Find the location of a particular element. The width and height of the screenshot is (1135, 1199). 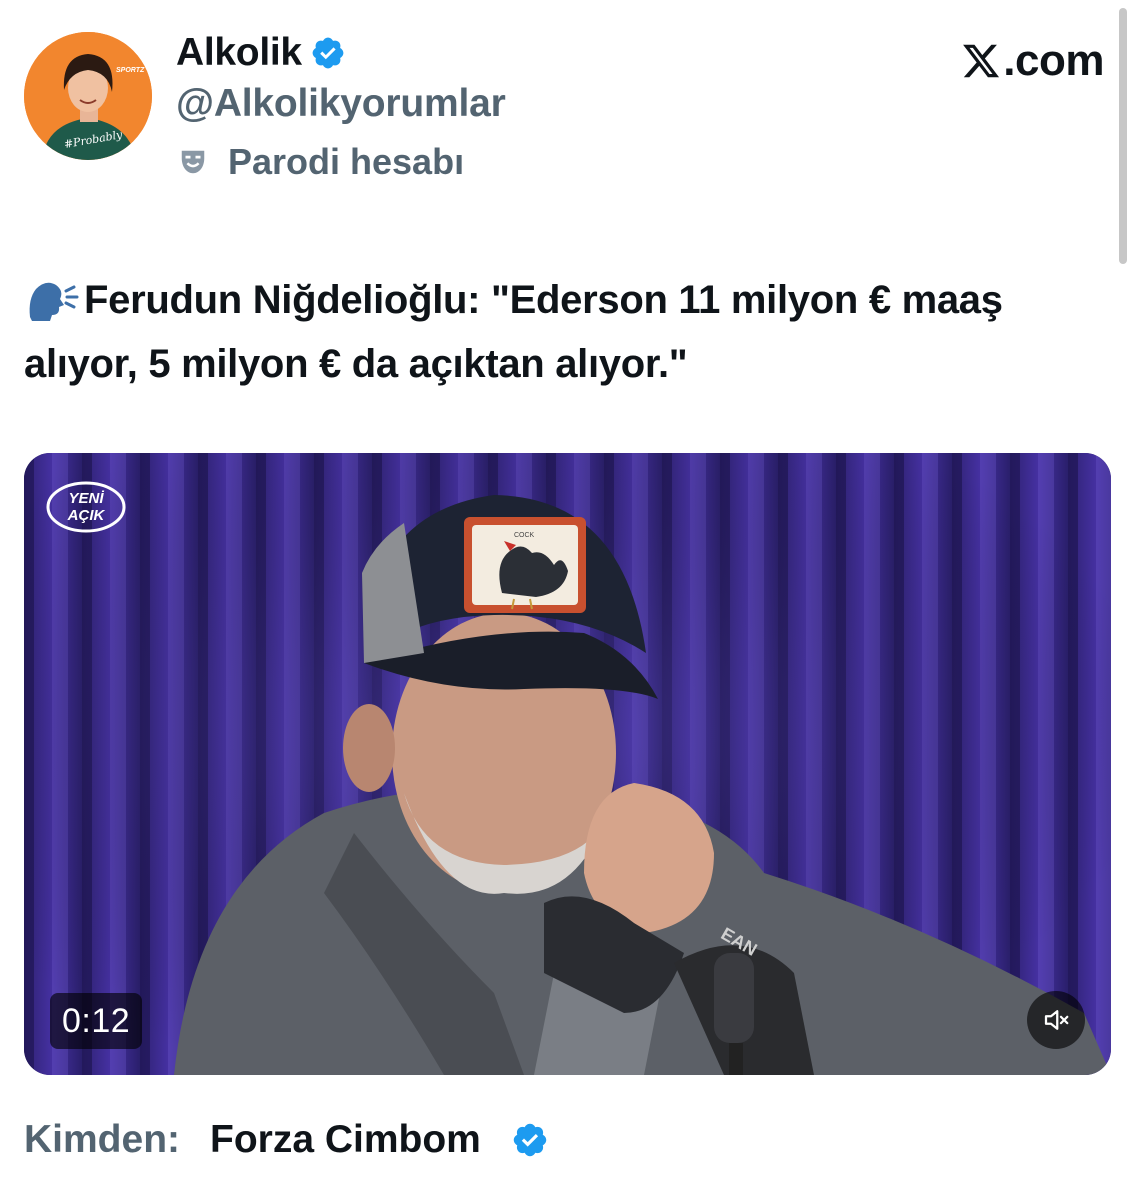

parody-label: Parodi hesabı is located at coordinates (341, 162).